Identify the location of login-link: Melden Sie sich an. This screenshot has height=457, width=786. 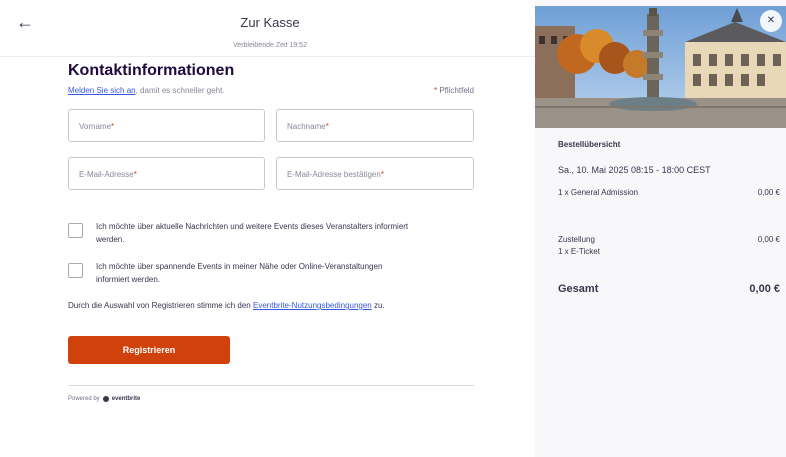
(102, 90).